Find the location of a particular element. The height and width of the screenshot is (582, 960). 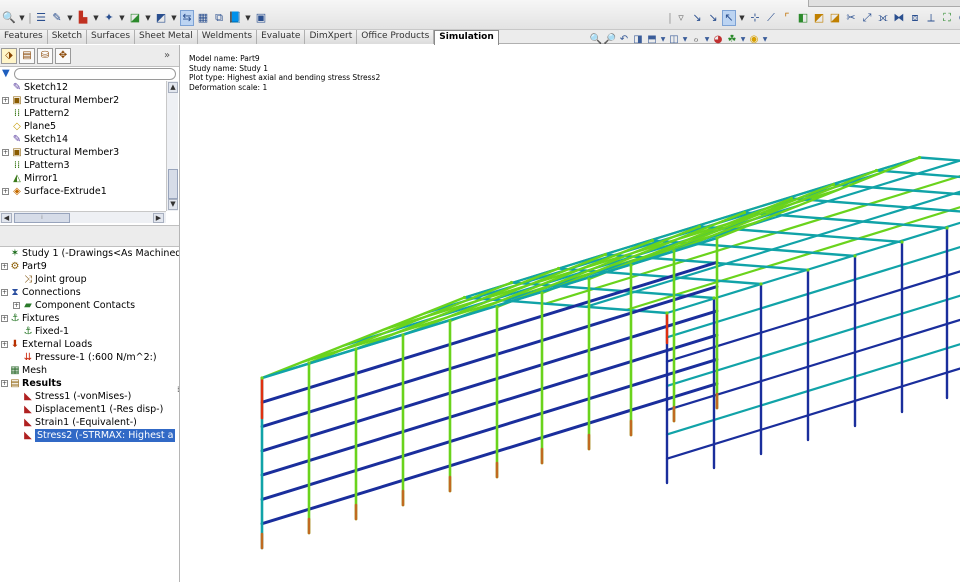

tree-item: + ▤ Results is located at coordinates (89, 383).